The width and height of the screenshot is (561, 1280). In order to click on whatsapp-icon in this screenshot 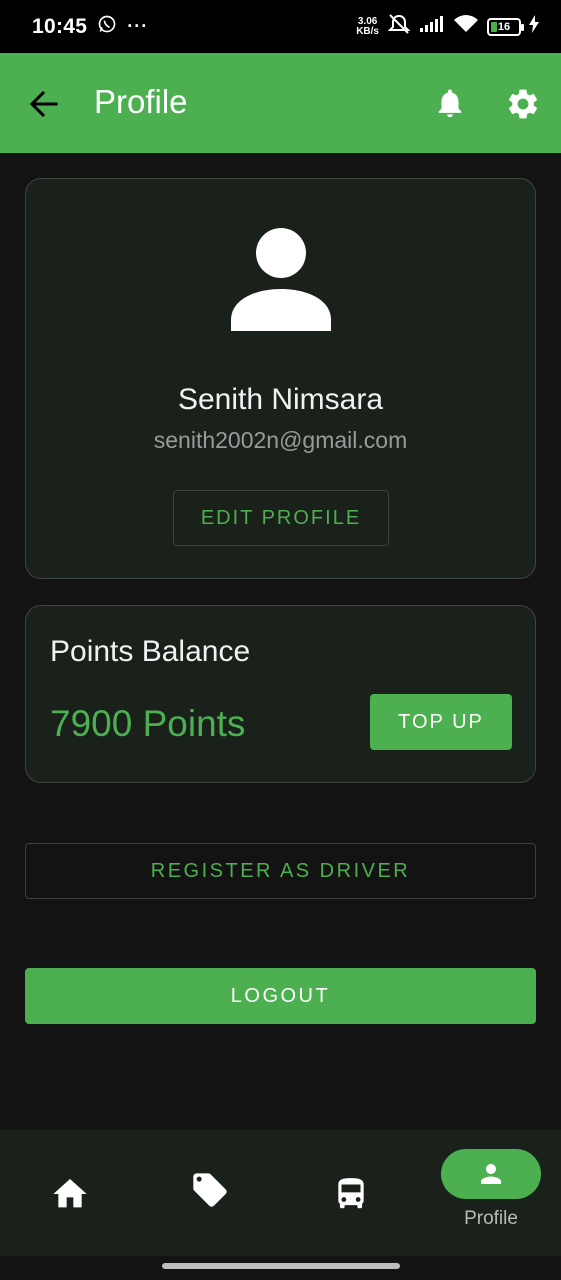, I will do `click(107, 26)`.